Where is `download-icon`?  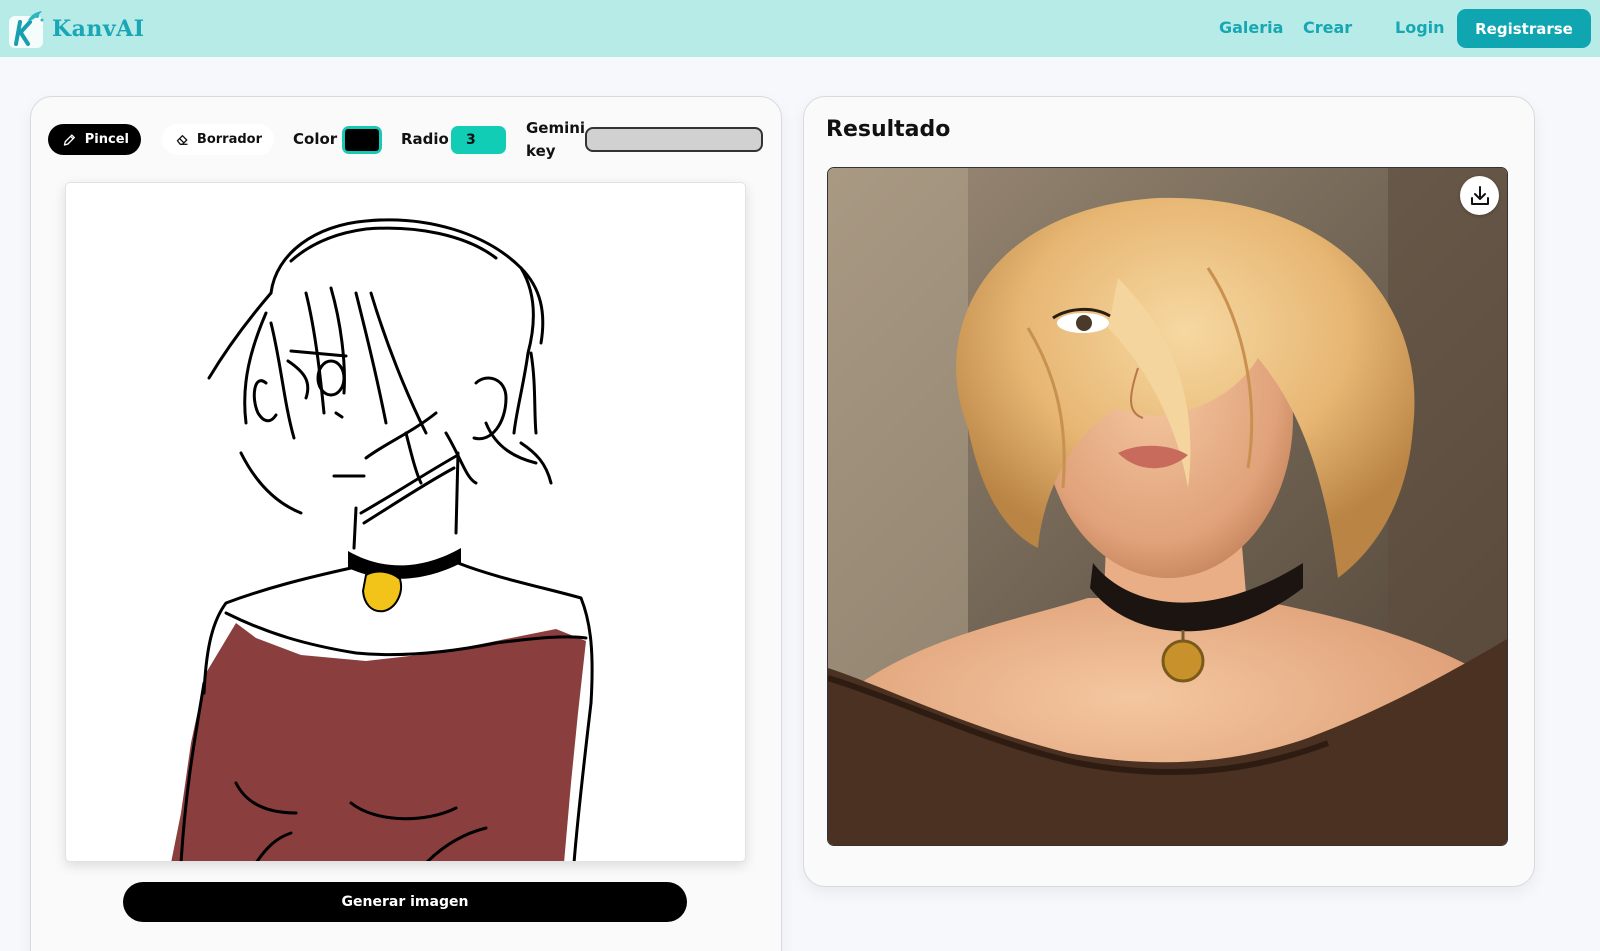 download-icon is located at coordinates (1479, 195).